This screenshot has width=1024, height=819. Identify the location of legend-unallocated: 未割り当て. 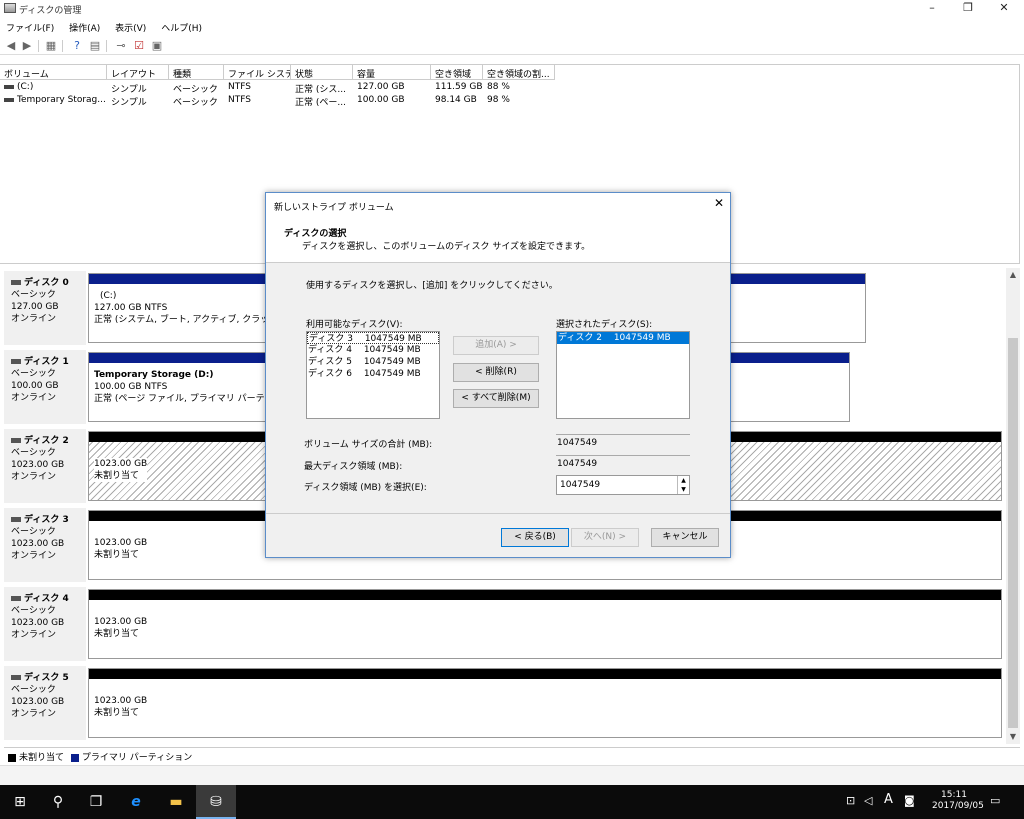
(42, 758).